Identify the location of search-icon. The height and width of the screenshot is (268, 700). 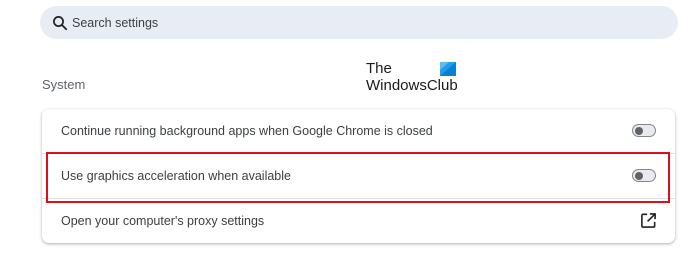
(60, 23).